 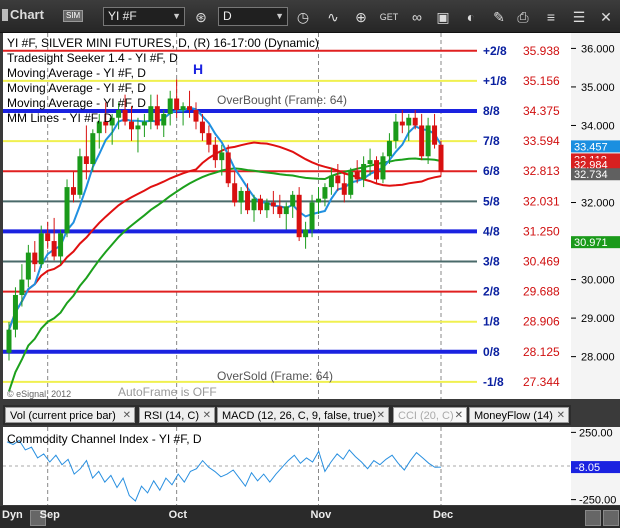 What do you see at coordinates (523, 17) in the screenshot?
I see `print-icon: ⎙` at bounding box center [523, 17].